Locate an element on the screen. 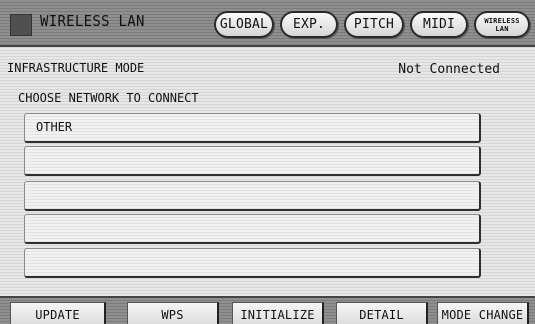  network-item-other: OTHER is located at coordinates (252, 128).